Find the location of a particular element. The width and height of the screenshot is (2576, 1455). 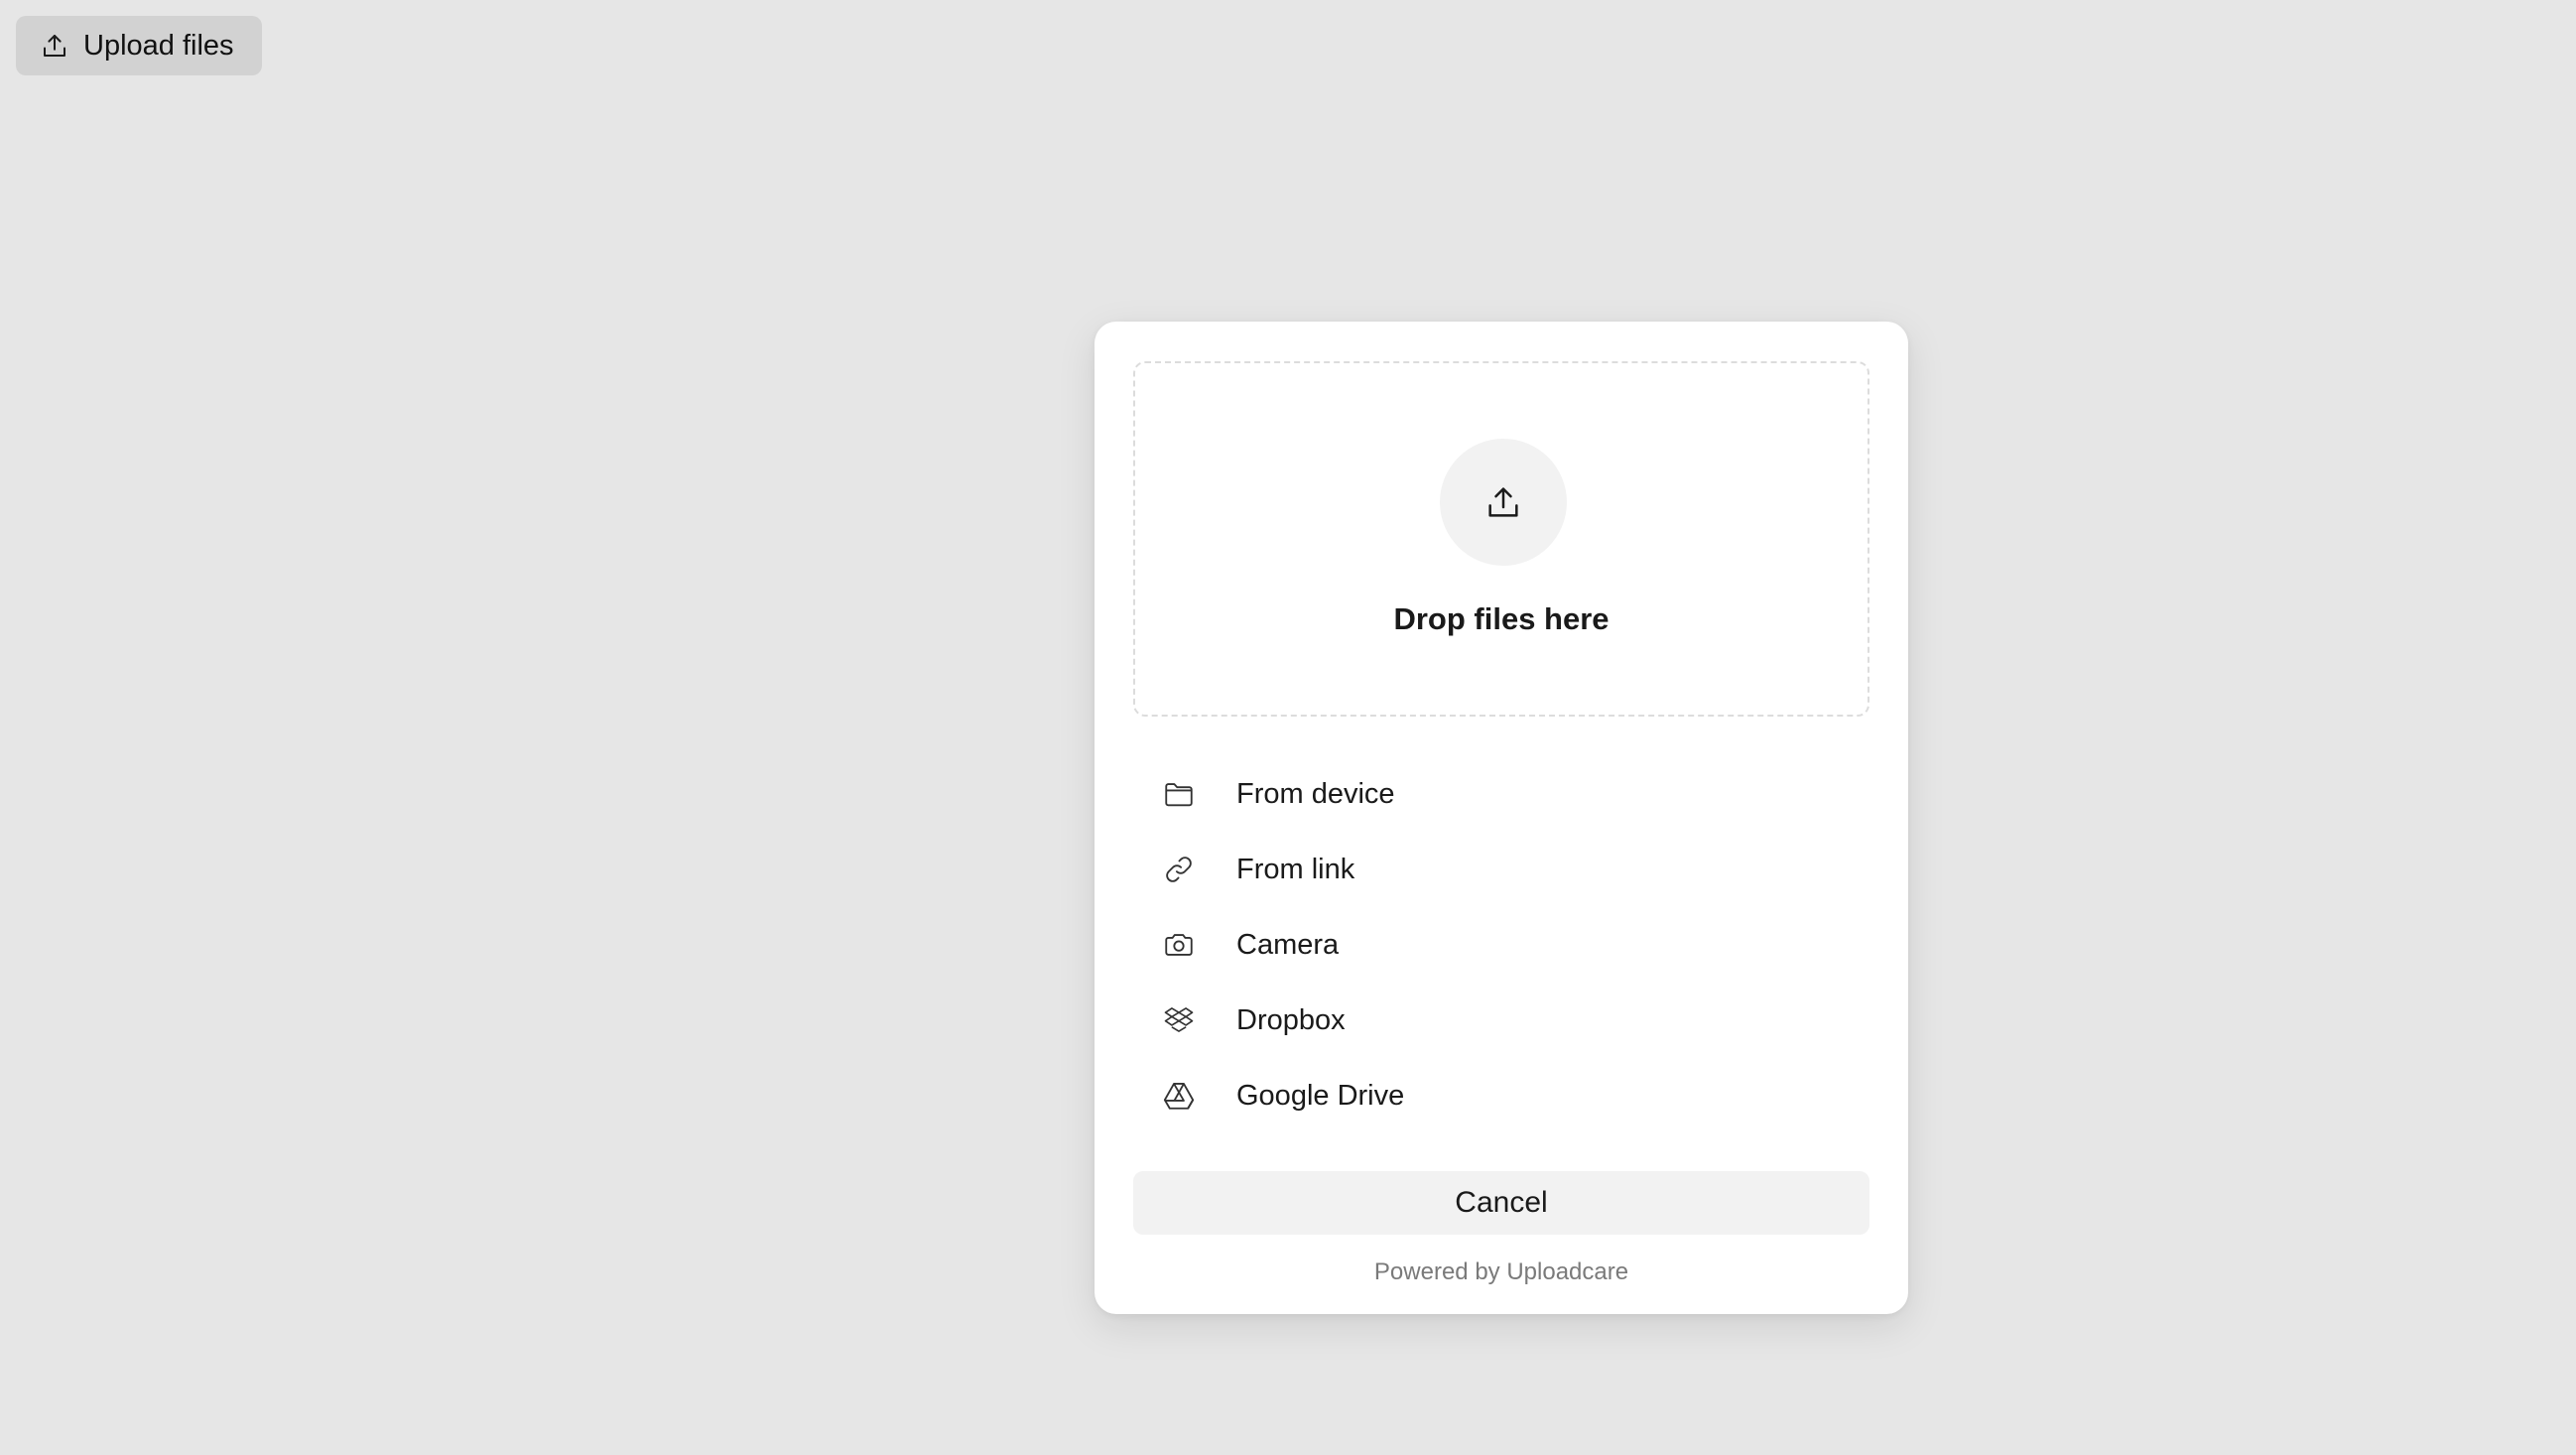

folder-icon is located at coordinates (1179, 794).